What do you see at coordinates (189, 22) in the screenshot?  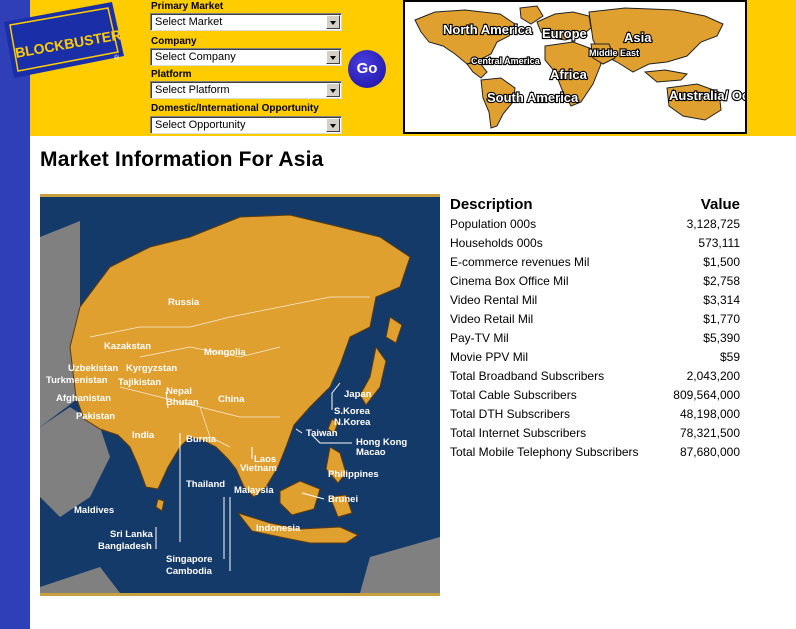 I see `primary-market-value: Select Market` at bounding box center [189, 22].